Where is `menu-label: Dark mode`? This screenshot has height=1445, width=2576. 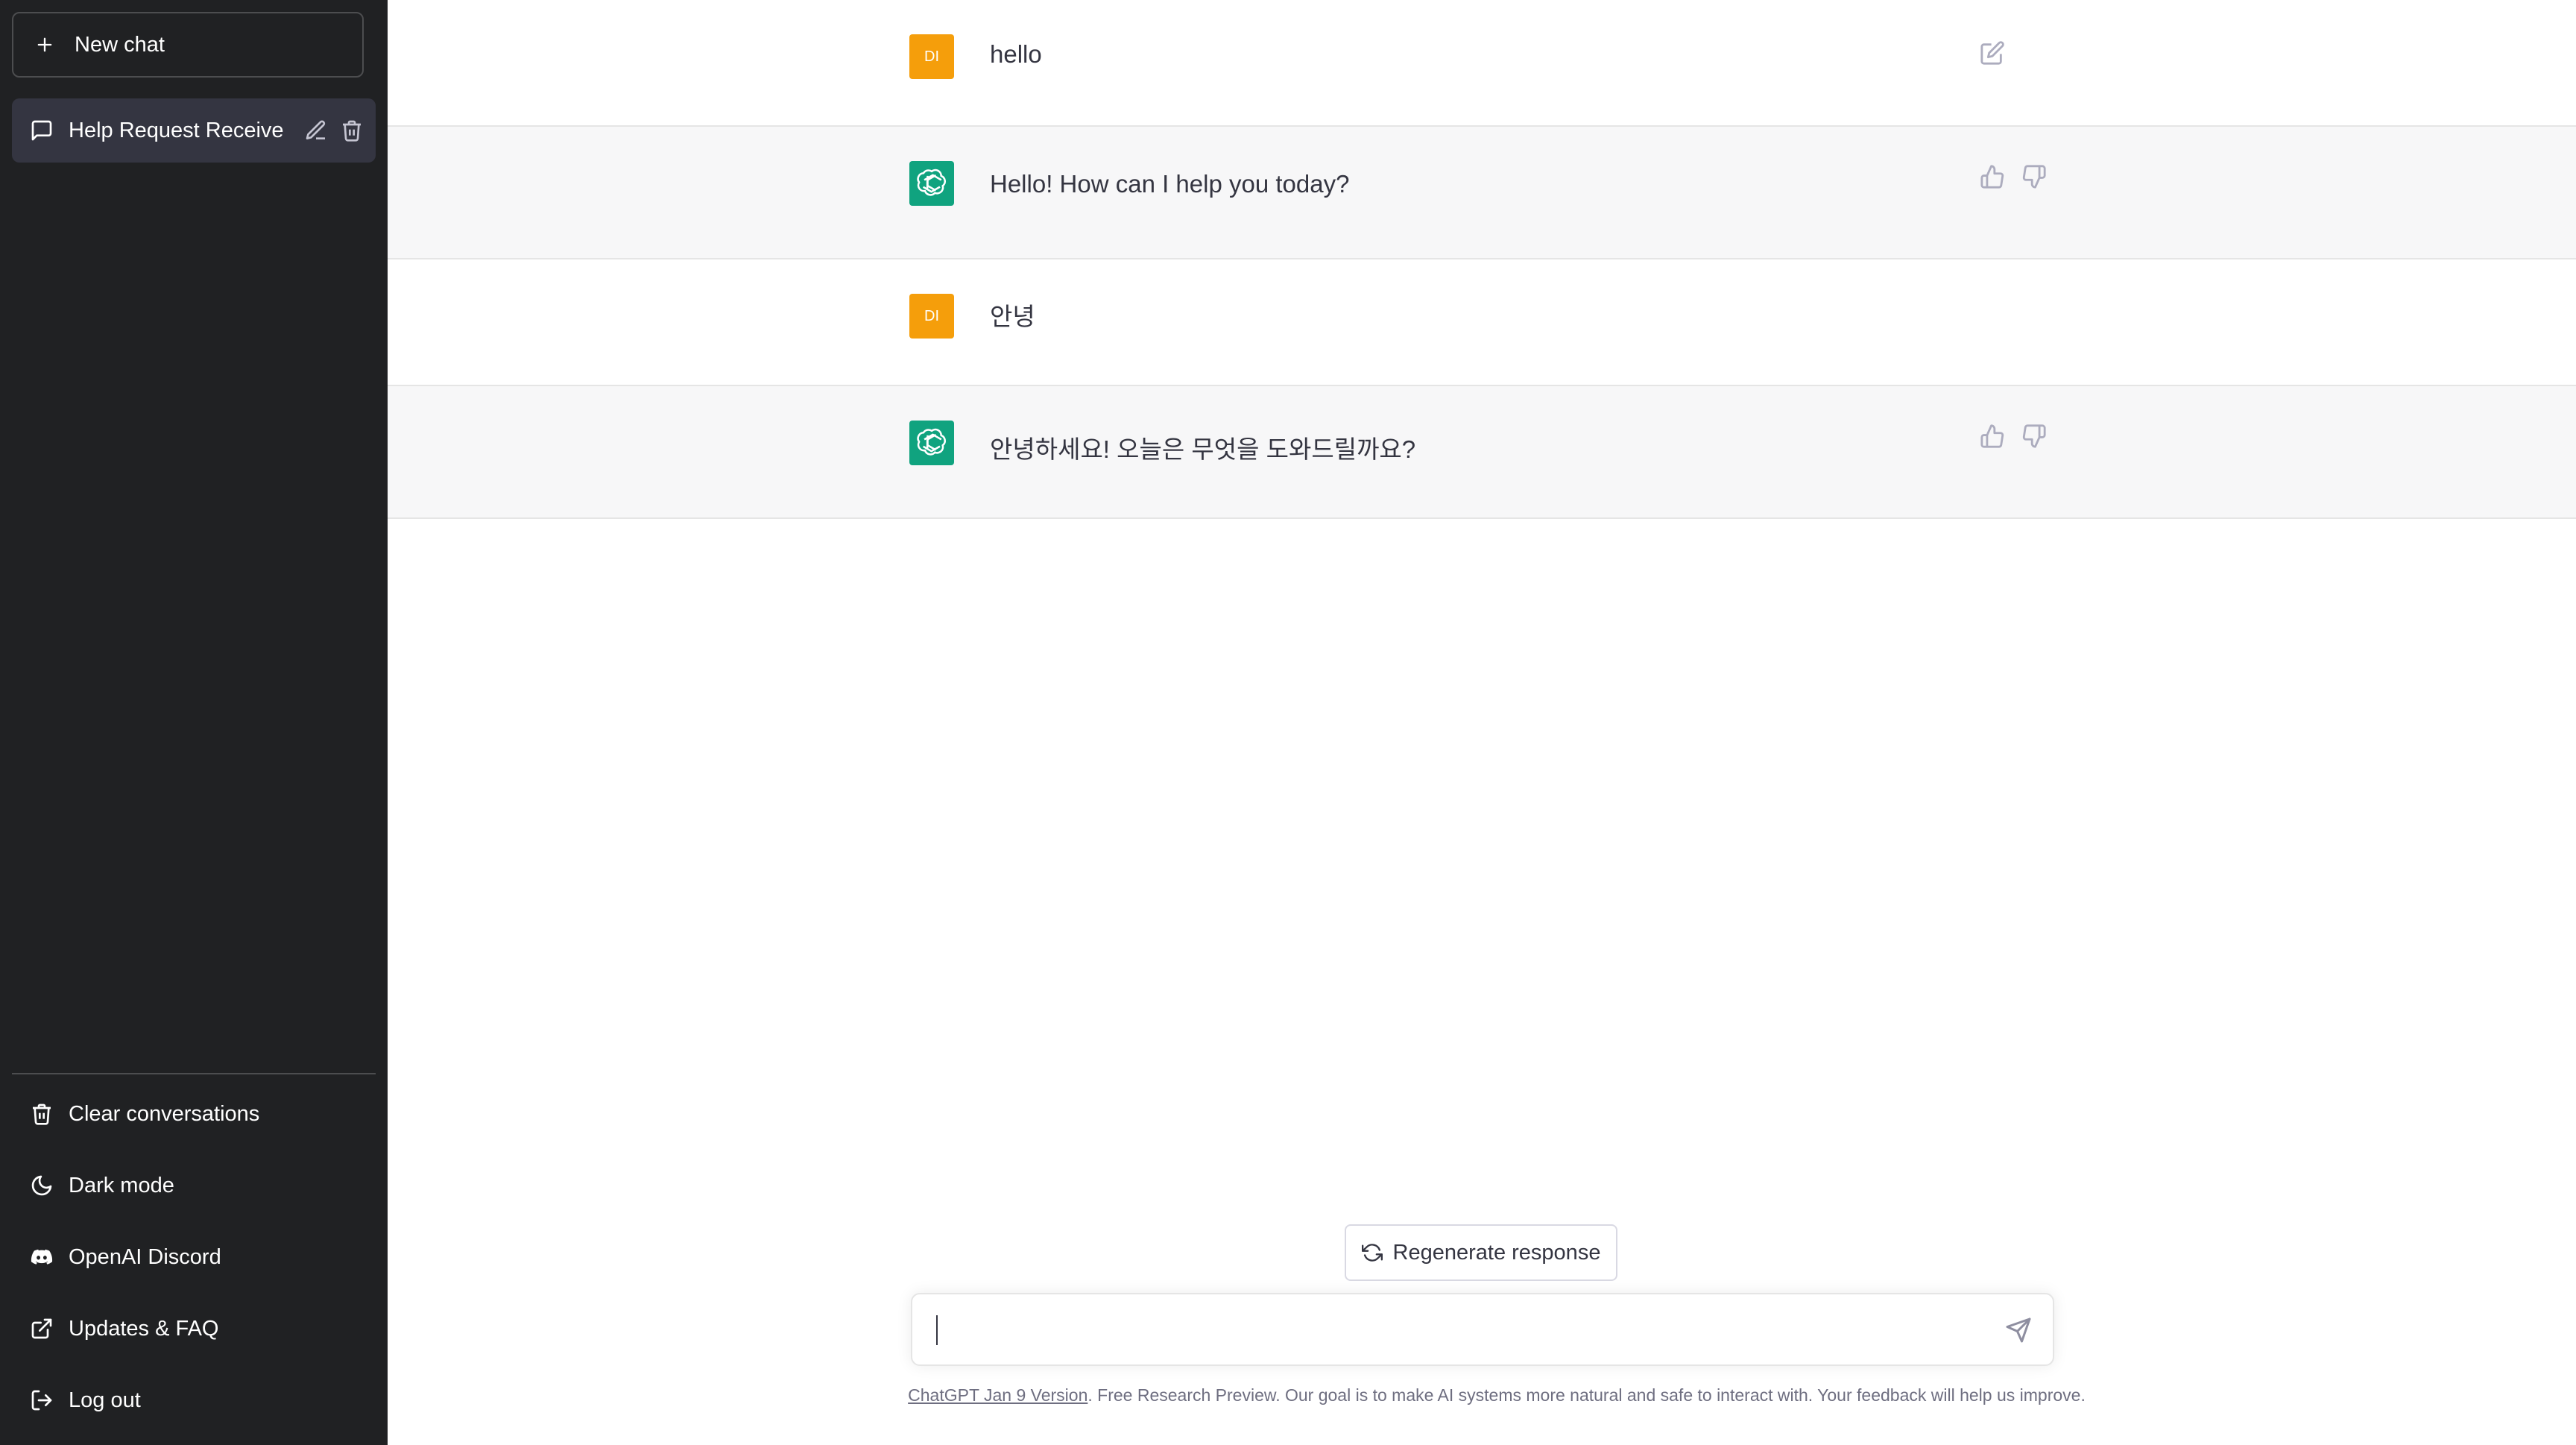 menu-label: Dark mode is located at coordinates (122, 1185).